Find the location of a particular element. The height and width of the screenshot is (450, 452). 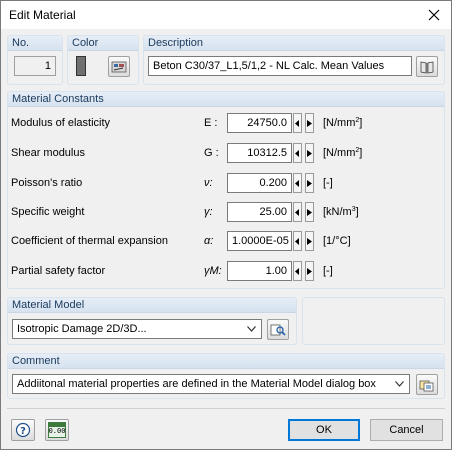

help-icon: ? is located at coordinates (23, 430).